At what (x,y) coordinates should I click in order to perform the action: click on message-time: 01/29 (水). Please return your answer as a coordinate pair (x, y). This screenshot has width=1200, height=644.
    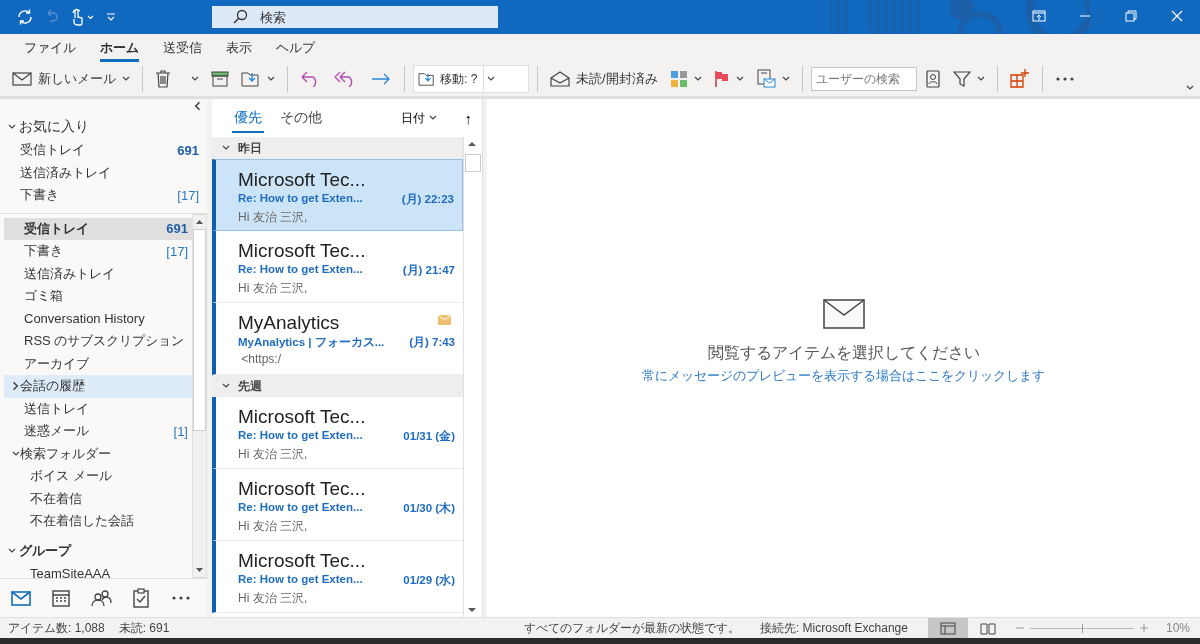
    Looking at the image, I should click on (429, 580).